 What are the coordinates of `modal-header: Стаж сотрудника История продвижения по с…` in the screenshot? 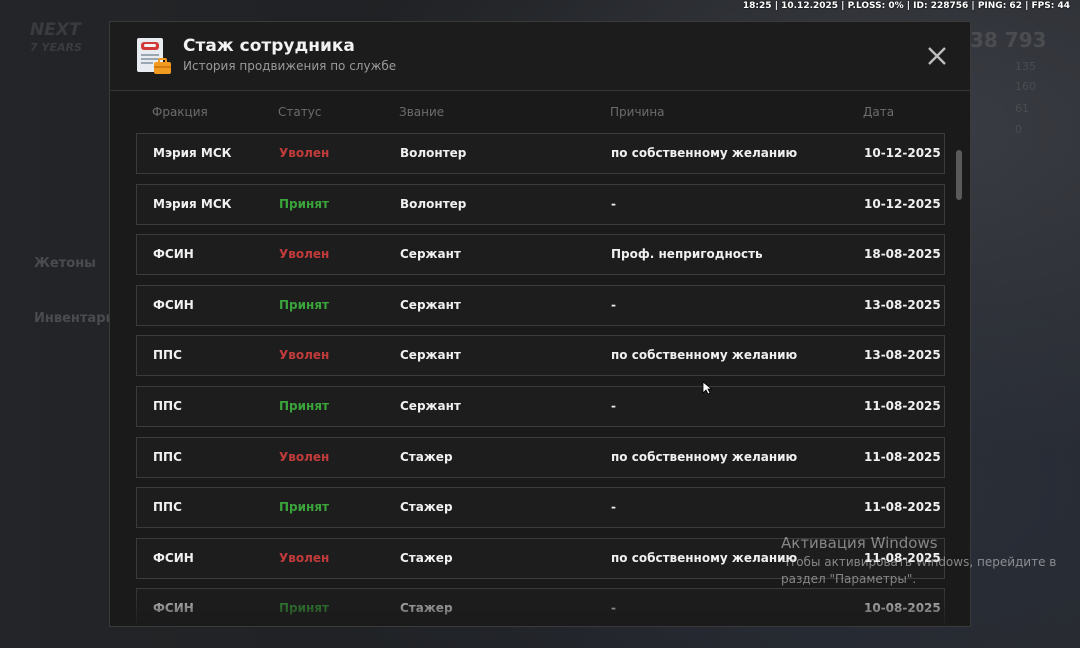 It's located at (540, 56).